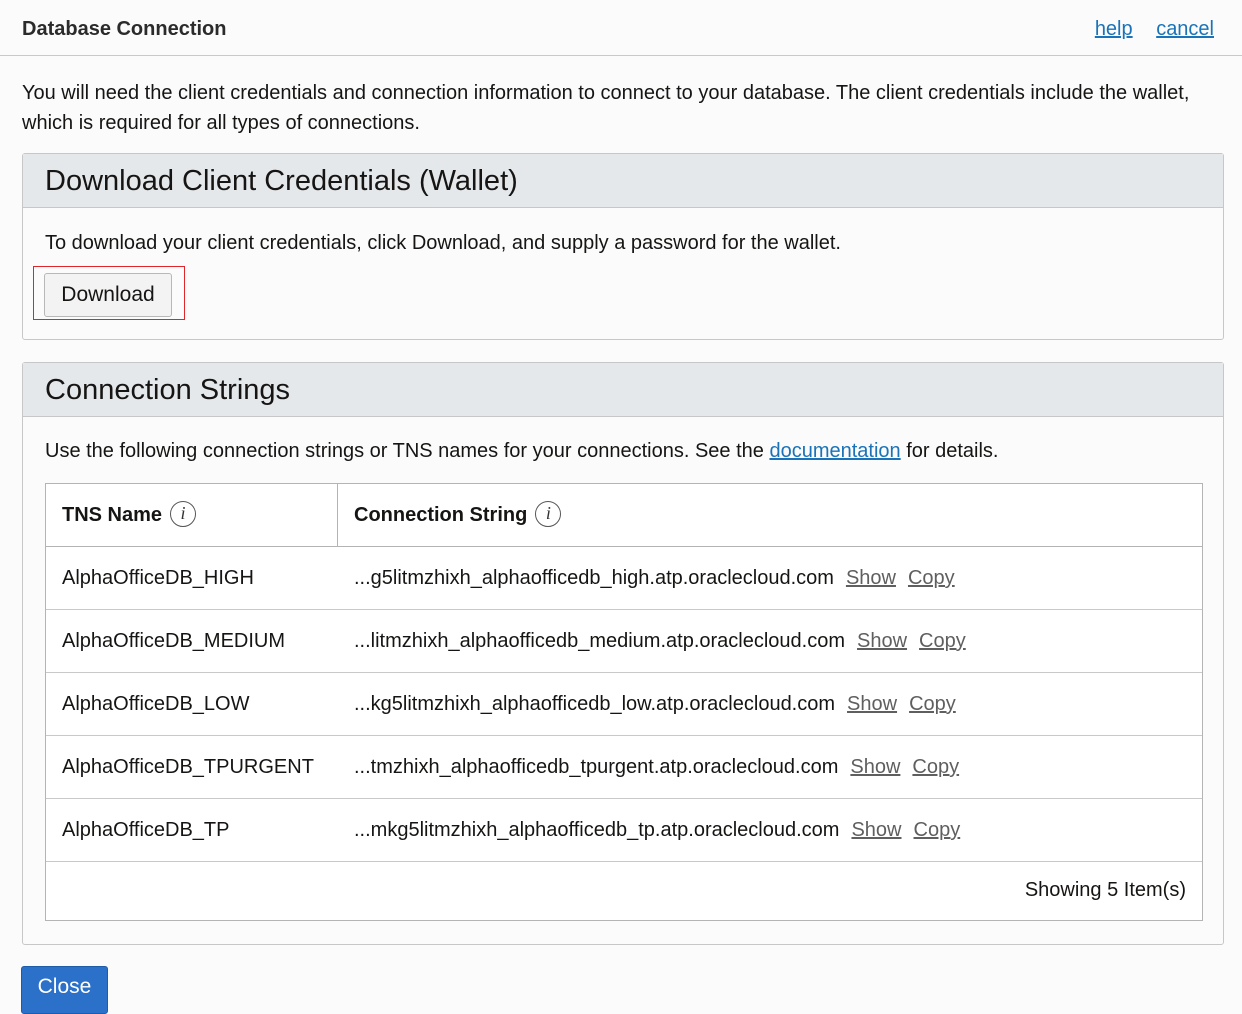 Image resolution: width=1242 pixels, height=1014 pixels. Describe the element at coordinates (124, 29) in the screenshot. I see `dialog-title: Database Connection` at that location.